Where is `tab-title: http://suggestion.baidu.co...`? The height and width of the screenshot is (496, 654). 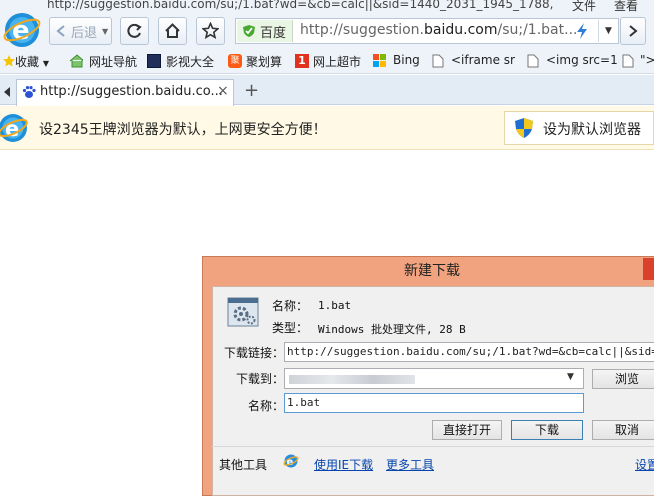
tab-title: http://suggestion.baidu.co... is located at coordinates (131, 91).